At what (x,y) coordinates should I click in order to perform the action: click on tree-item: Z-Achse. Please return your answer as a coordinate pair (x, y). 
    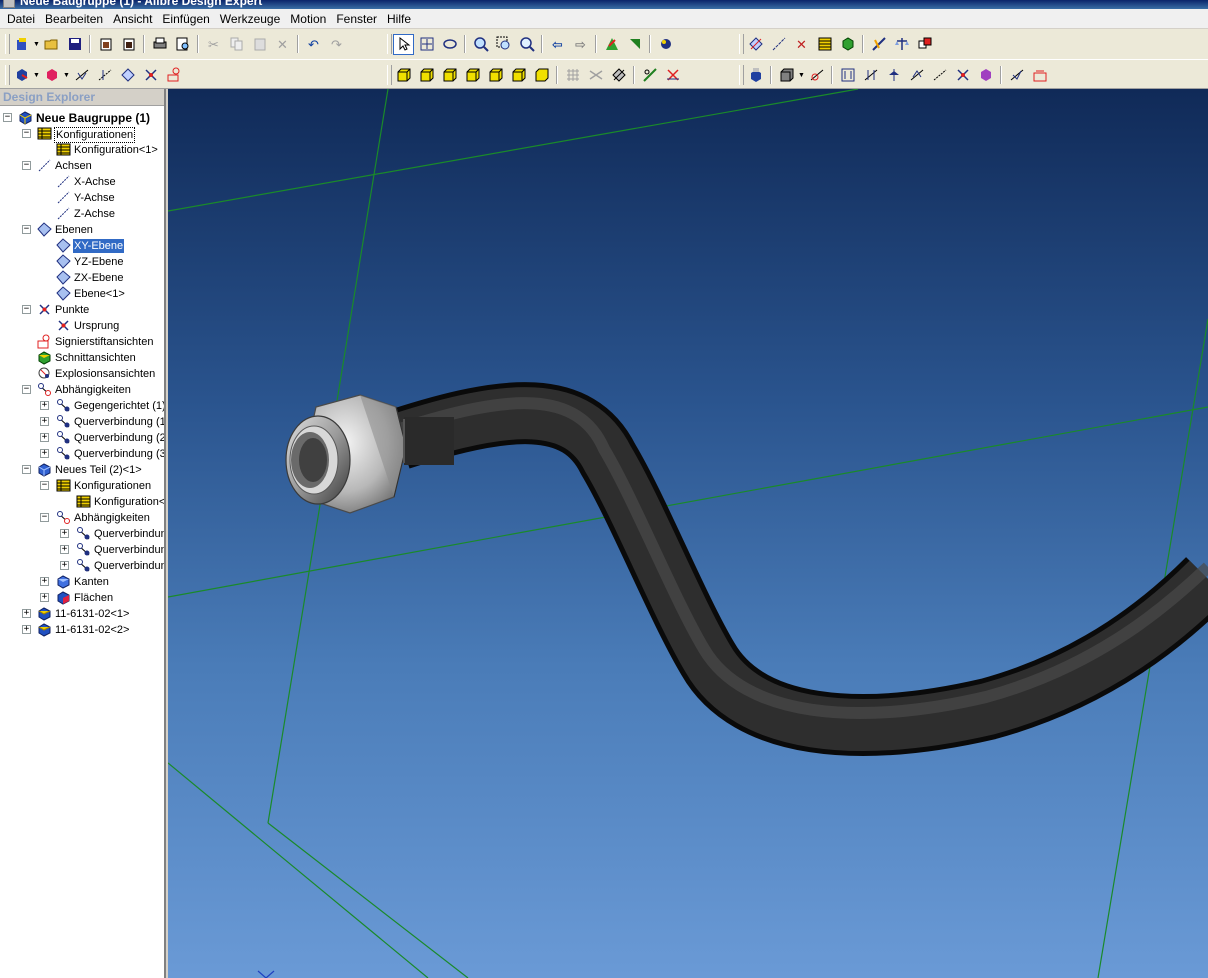
    Looking at the image, I should click on (82, 214).